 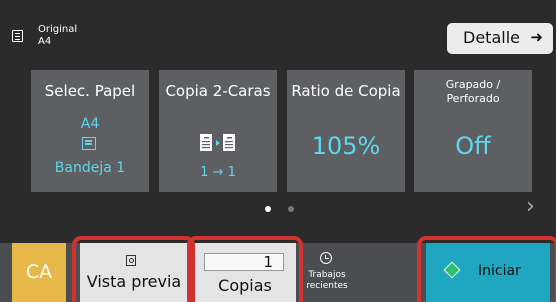 I want to click on arrow-right-icon: ➜, so click(x=536, y=37).